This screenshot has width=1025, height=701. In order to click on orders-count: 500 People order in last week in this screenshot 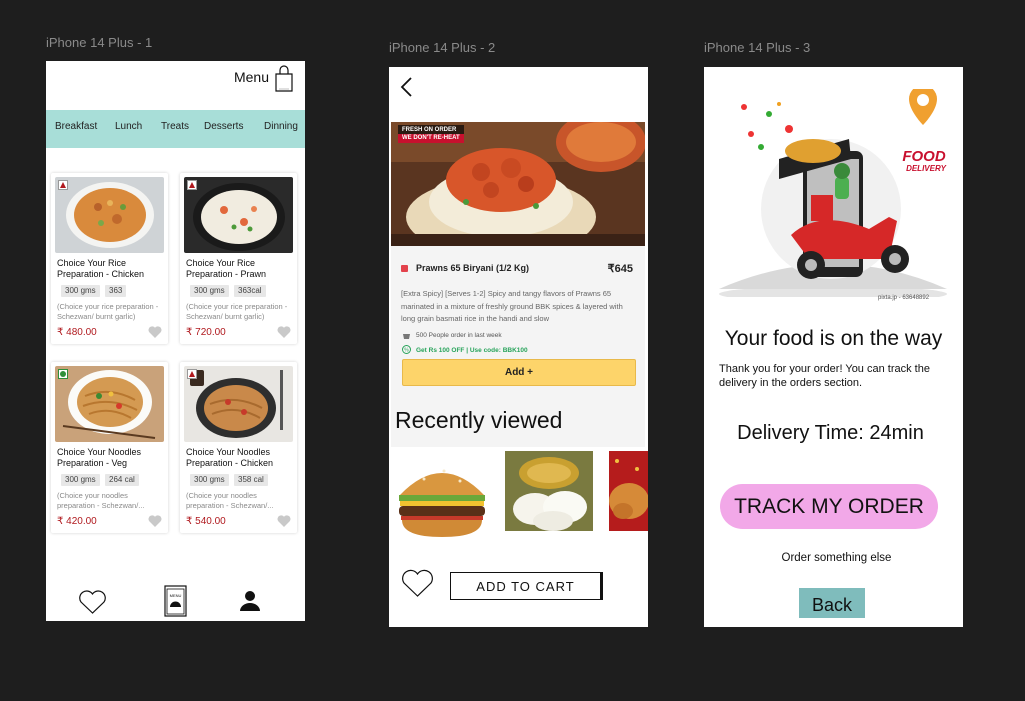, I will do `click(459, 335)`.